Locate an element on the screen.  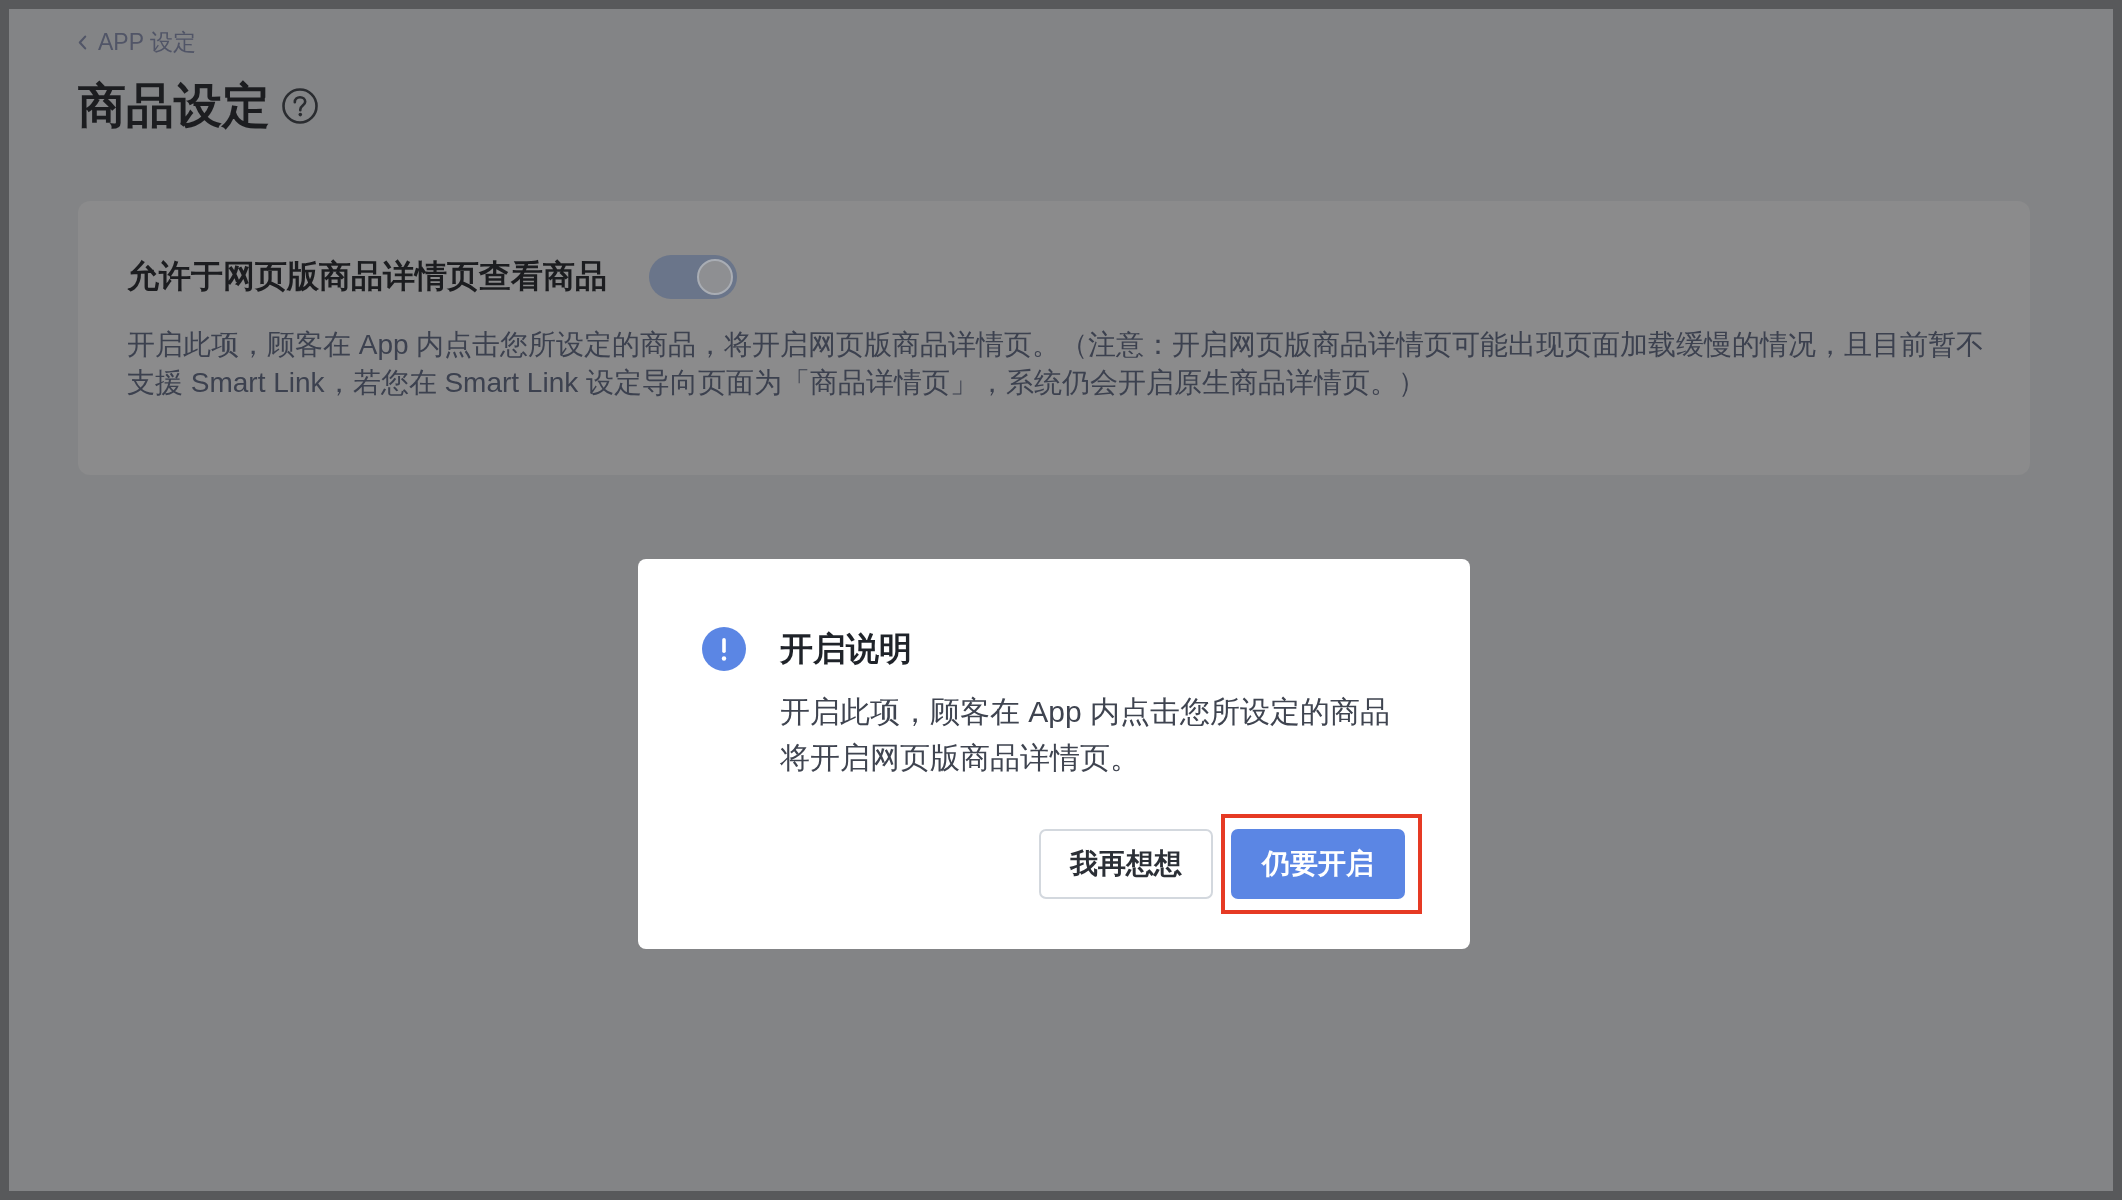
dialog-message: 开启此项，顾客在 App 内点击您所设定的商品将开启网页版商品详情页。 is located at coordinates (1086, 735).